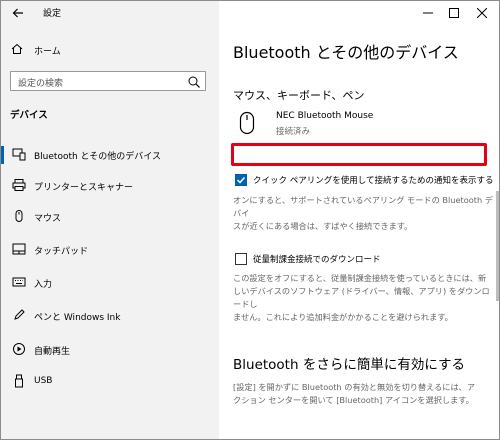 Image resolution: width=500 pixels, height=440 pixels. I want to click on metered-download-checkbox, so click(241, 259).